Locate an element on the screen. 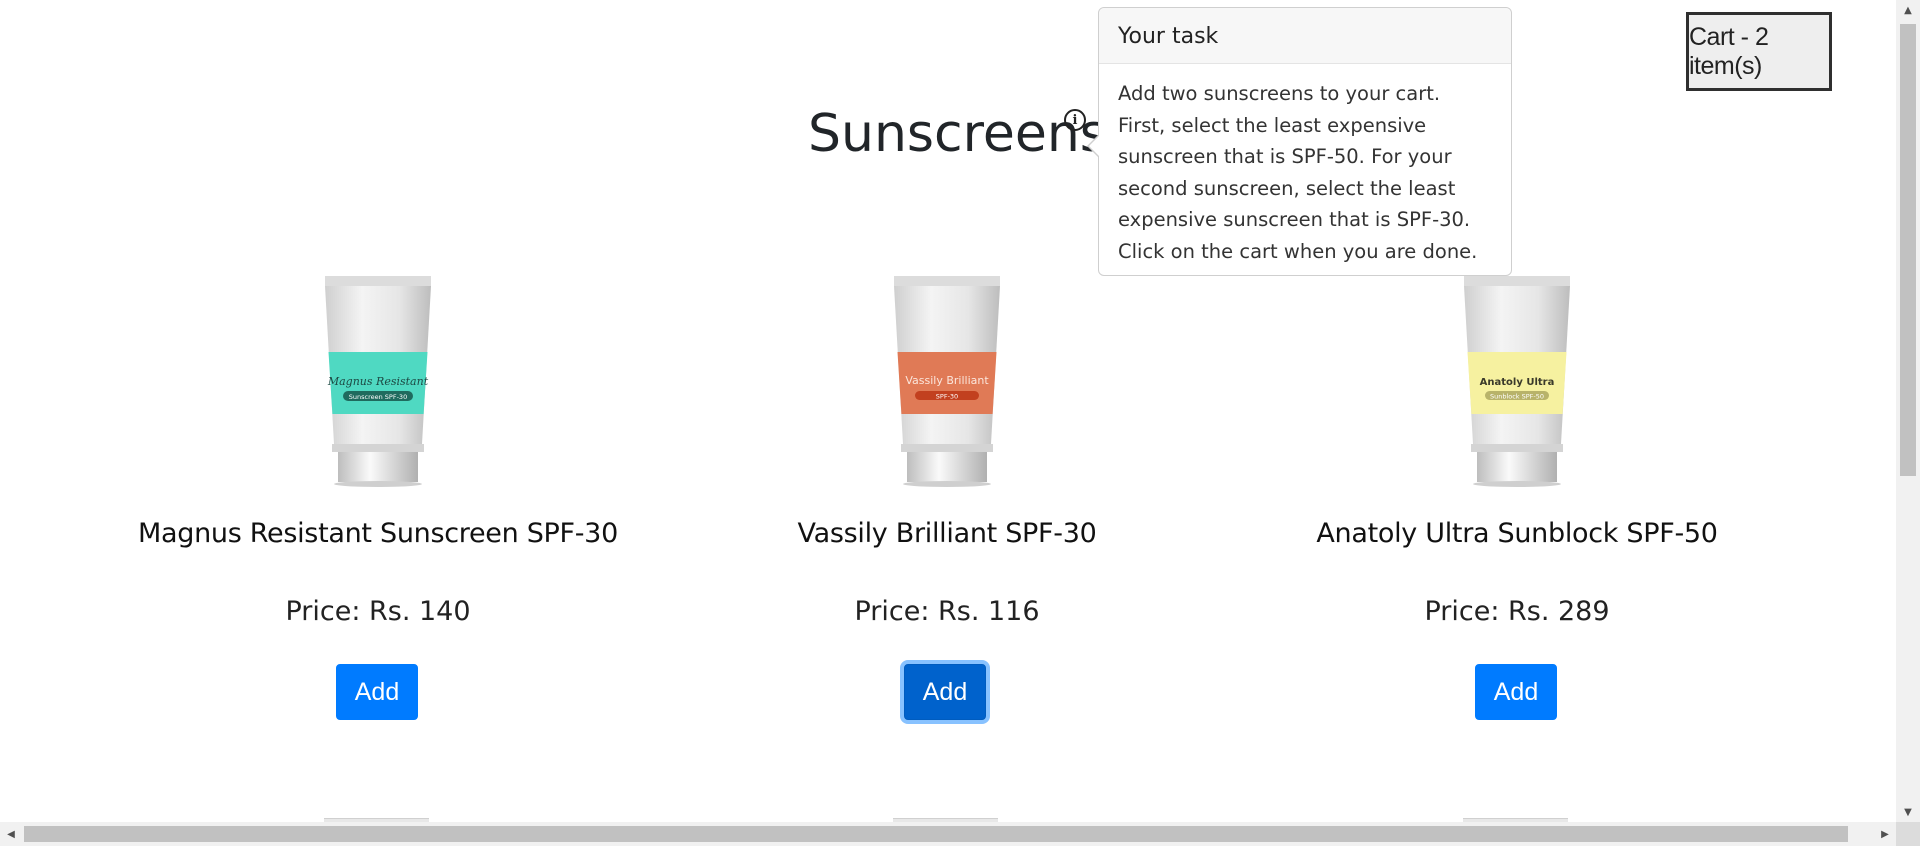 This screenshot has width=1920, height=846. vertical-scrollbar: ▲ ▼ is located at coordinates (1908, 411).